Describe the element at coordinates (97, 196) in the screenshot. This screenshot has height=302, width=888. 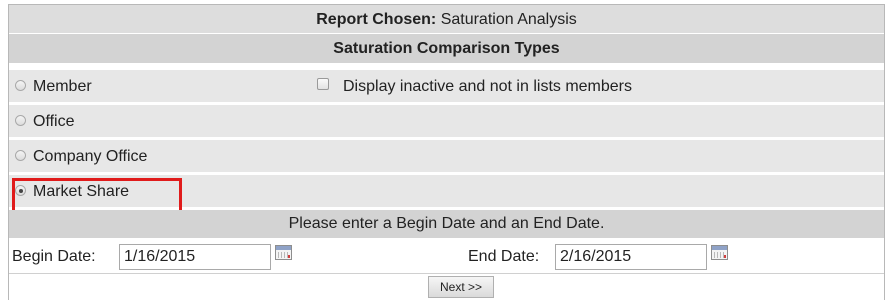
I see `market-share-highlight` at that location.